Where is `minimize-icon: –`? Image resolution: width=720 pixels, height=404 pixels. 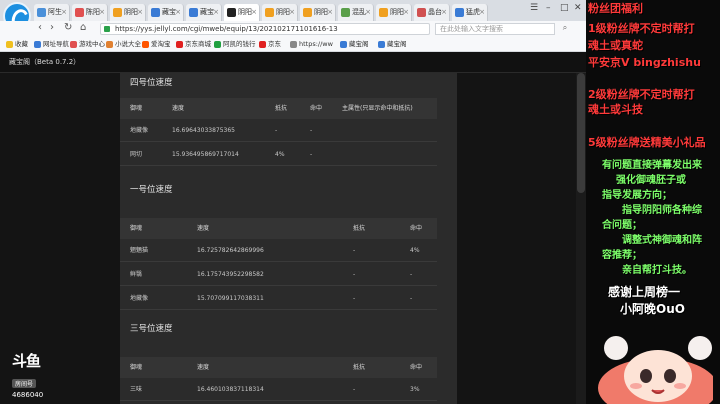
minimize-icon: – is located at coordinates (548, 8).